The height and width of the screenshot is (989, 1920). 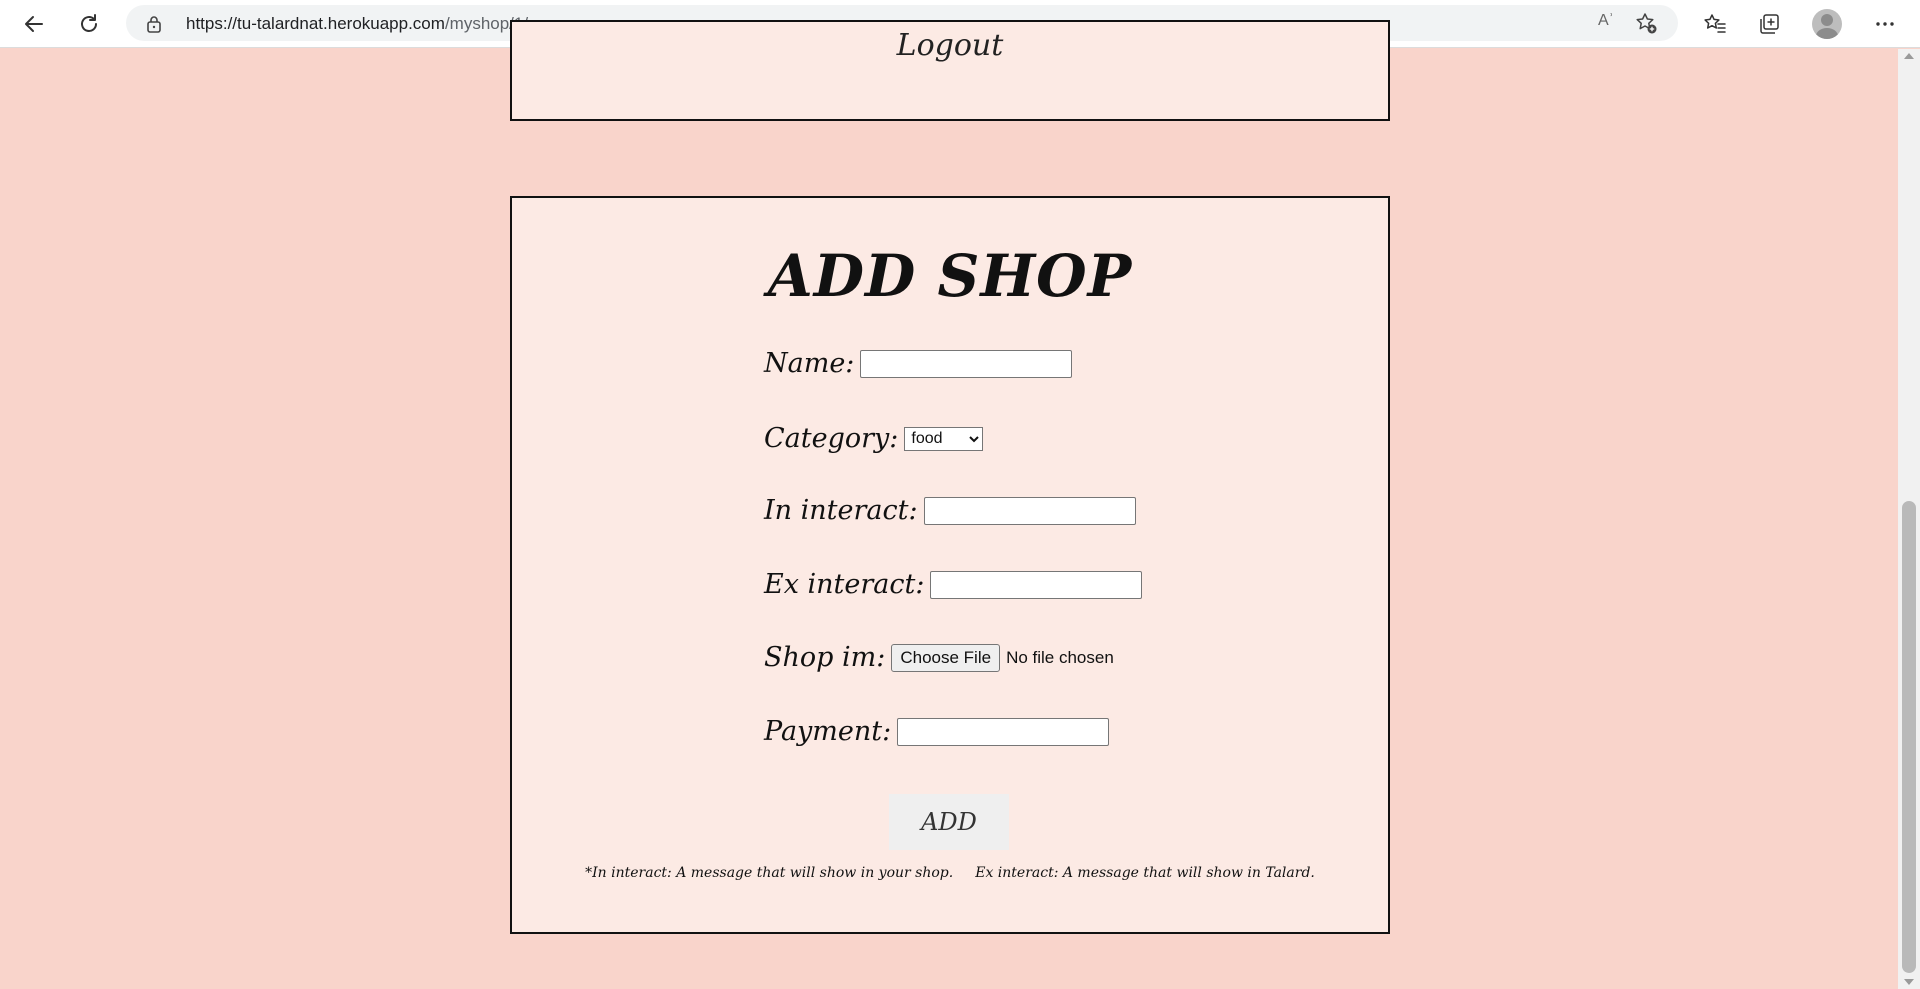 What do you see at coordinates (825, 657) in the screenshot?
I see `shop-image-label: Shop im:` at bounding box center [825, 657].